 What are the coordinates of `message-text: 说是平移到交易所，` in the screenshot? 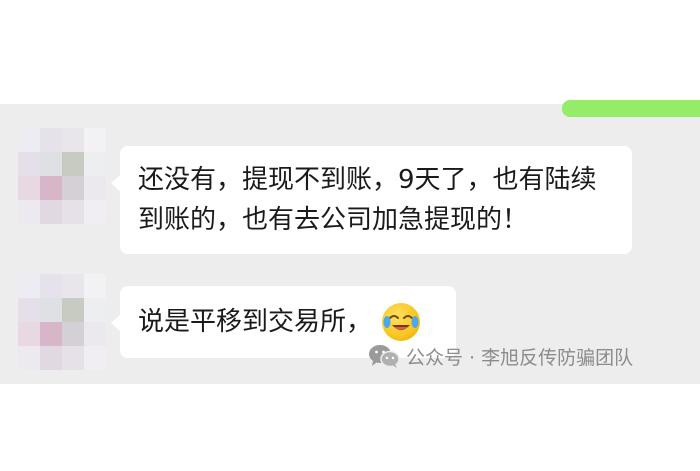 It's located at (255, 322).